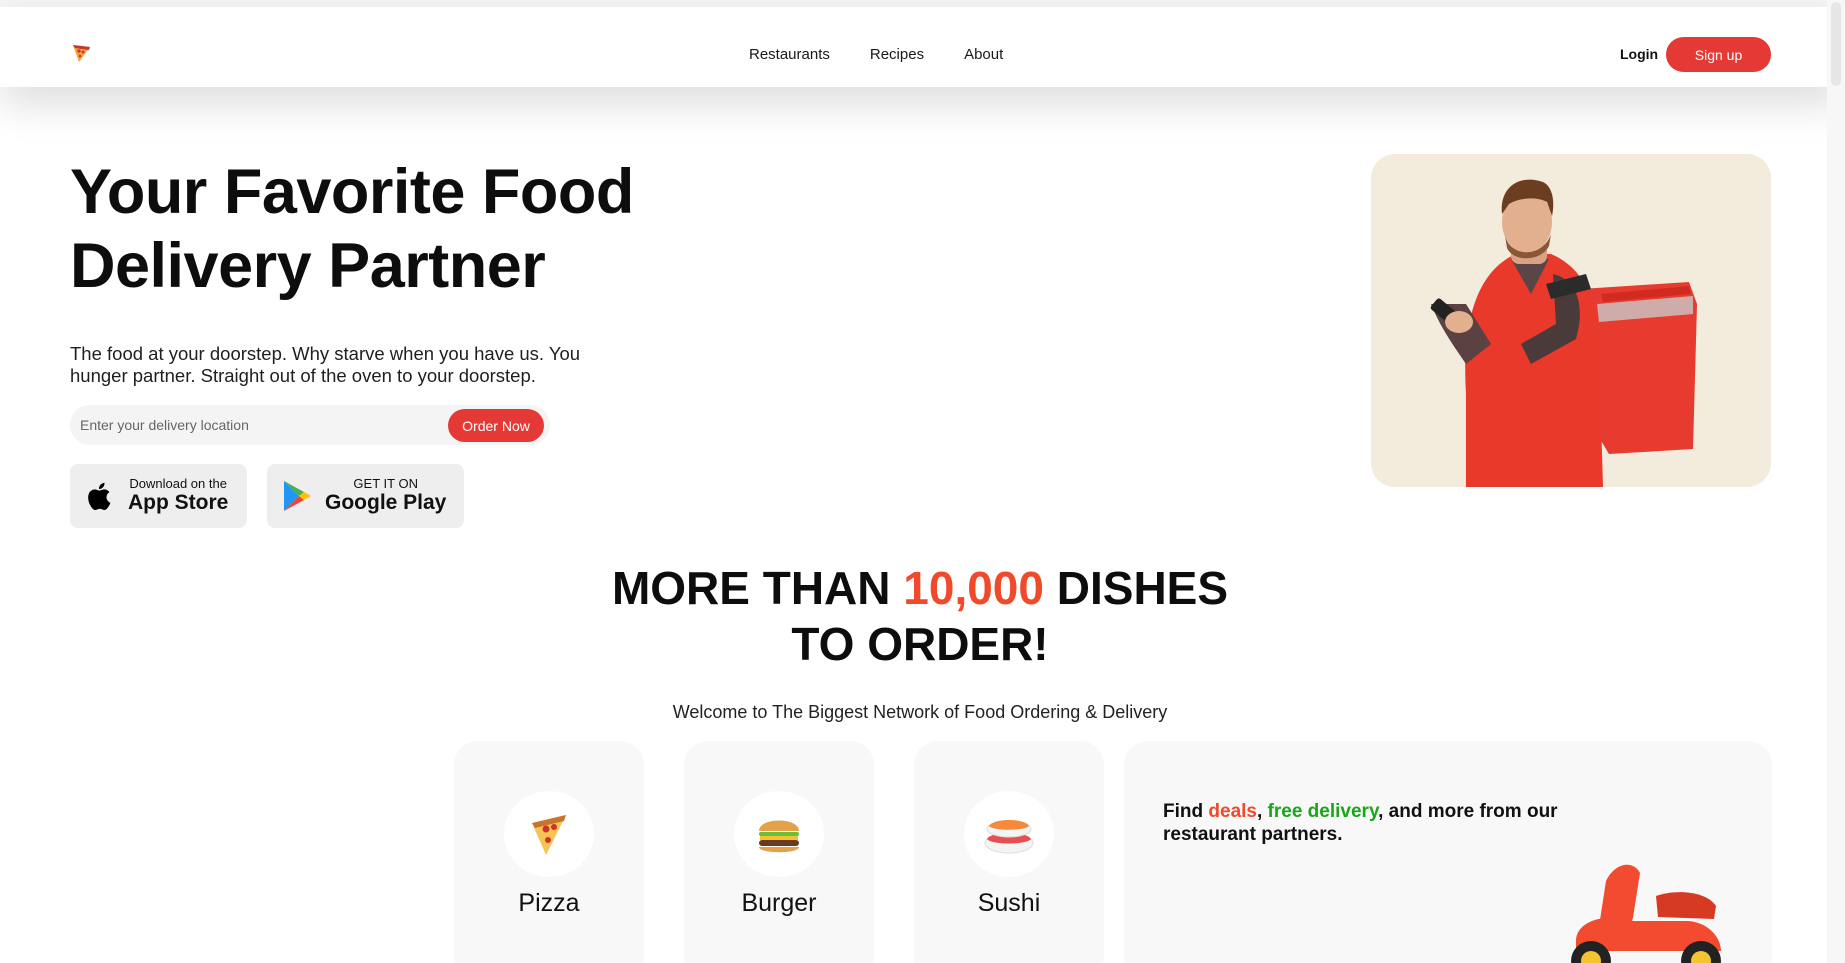 This screenshot has height=963, width=1845. I want to click on deals-free-delivery: free delivery, so click(1323, 811).